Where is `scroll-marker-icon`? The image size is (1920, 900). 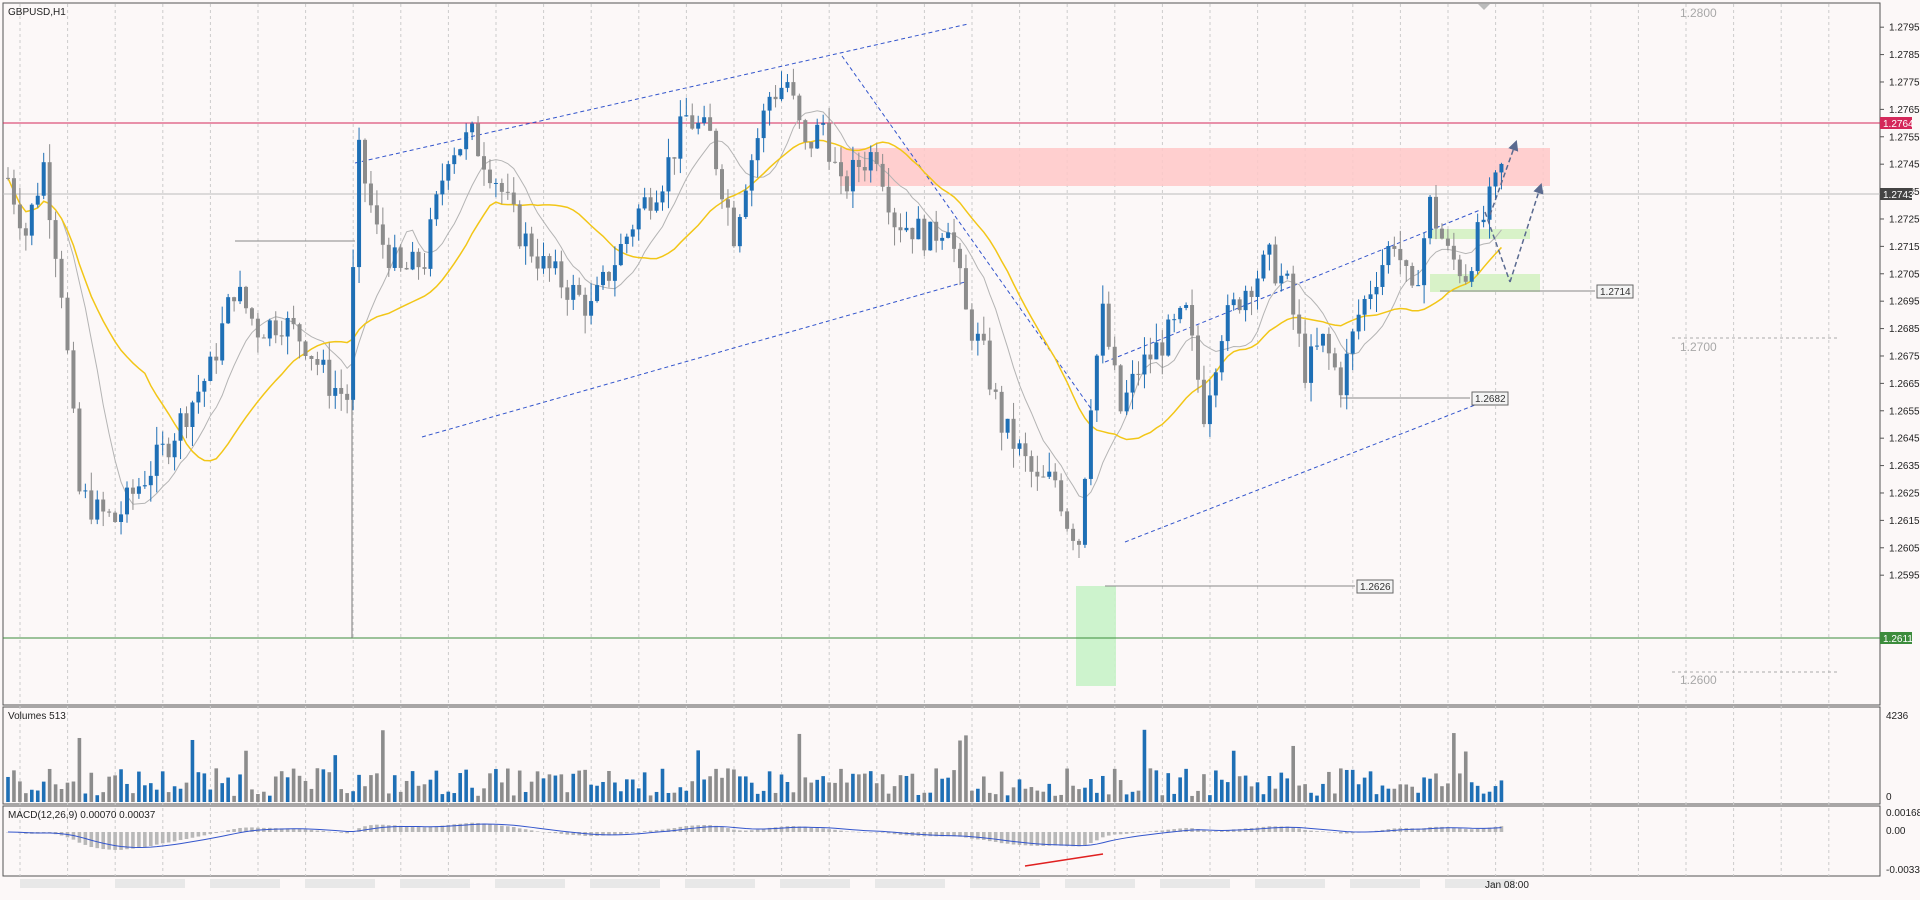 scroll-marker-icon is located at coordinates (1484, 7).